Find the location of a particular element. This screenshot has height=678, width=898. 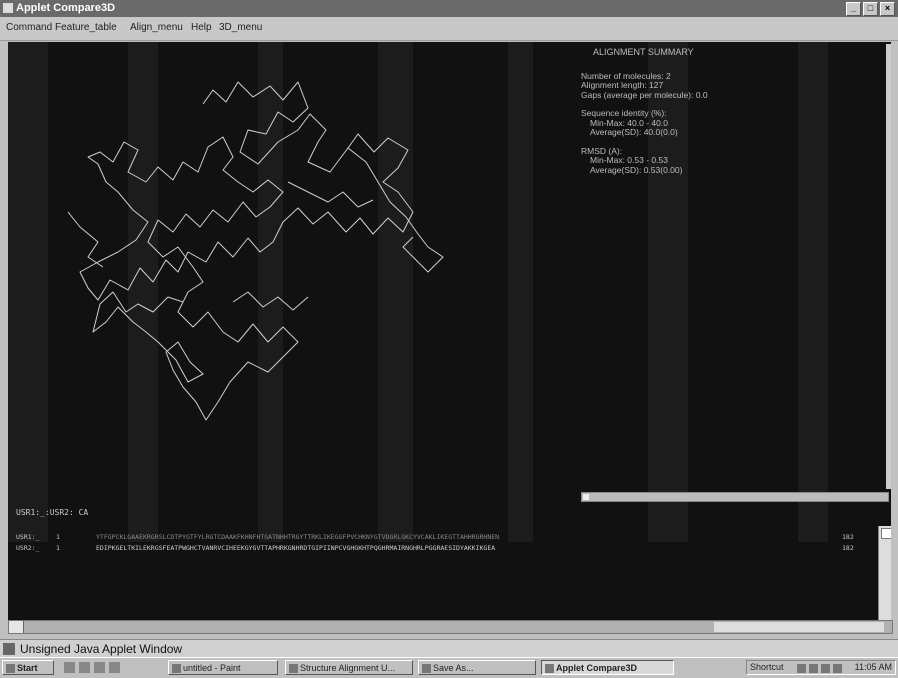

summary-horizontal-scrollbar is located at coordinates (735, 497).